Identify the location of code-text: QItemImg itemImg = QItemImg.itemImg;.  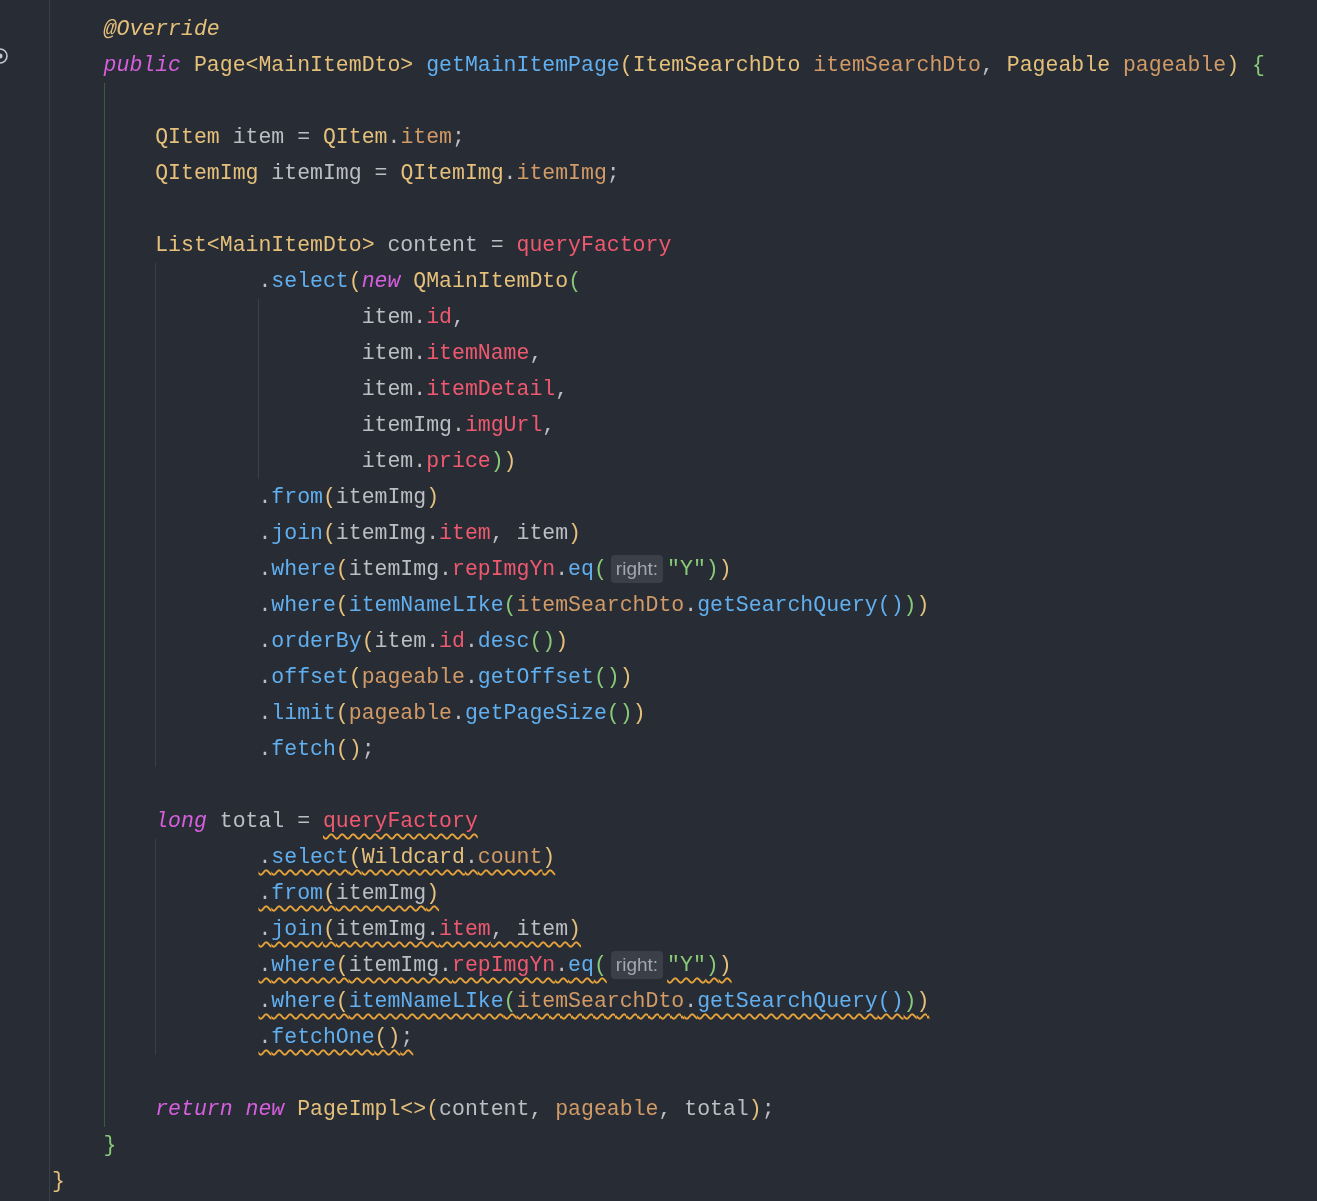
(336, 173).